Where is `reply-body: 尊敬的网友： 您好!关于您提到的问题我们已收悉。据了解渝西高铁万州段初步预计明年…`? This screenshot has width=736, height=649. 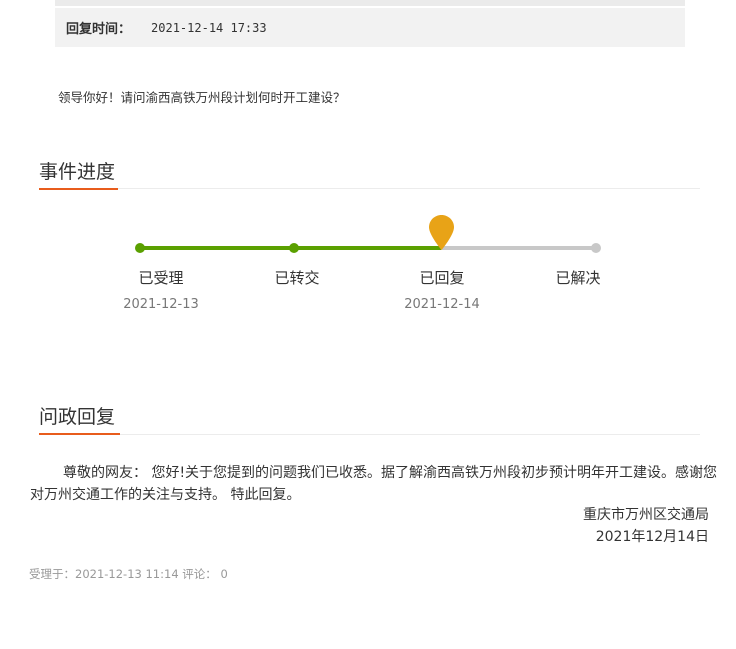
reply-body: 尊敬的网友： 您好!关于您提到的问题我们已收悉。据了解渝西高铁万州段初步预计明年… is located at coordinates (375, 484).